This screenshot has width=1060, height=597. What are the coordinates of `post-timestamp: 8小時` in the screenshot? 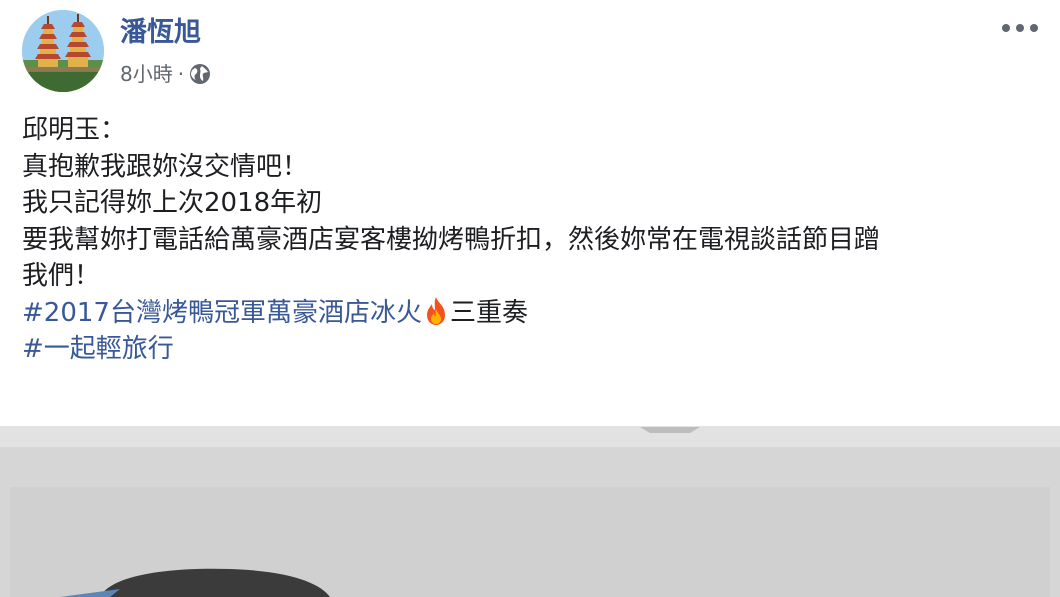 It's located at (146, 74).